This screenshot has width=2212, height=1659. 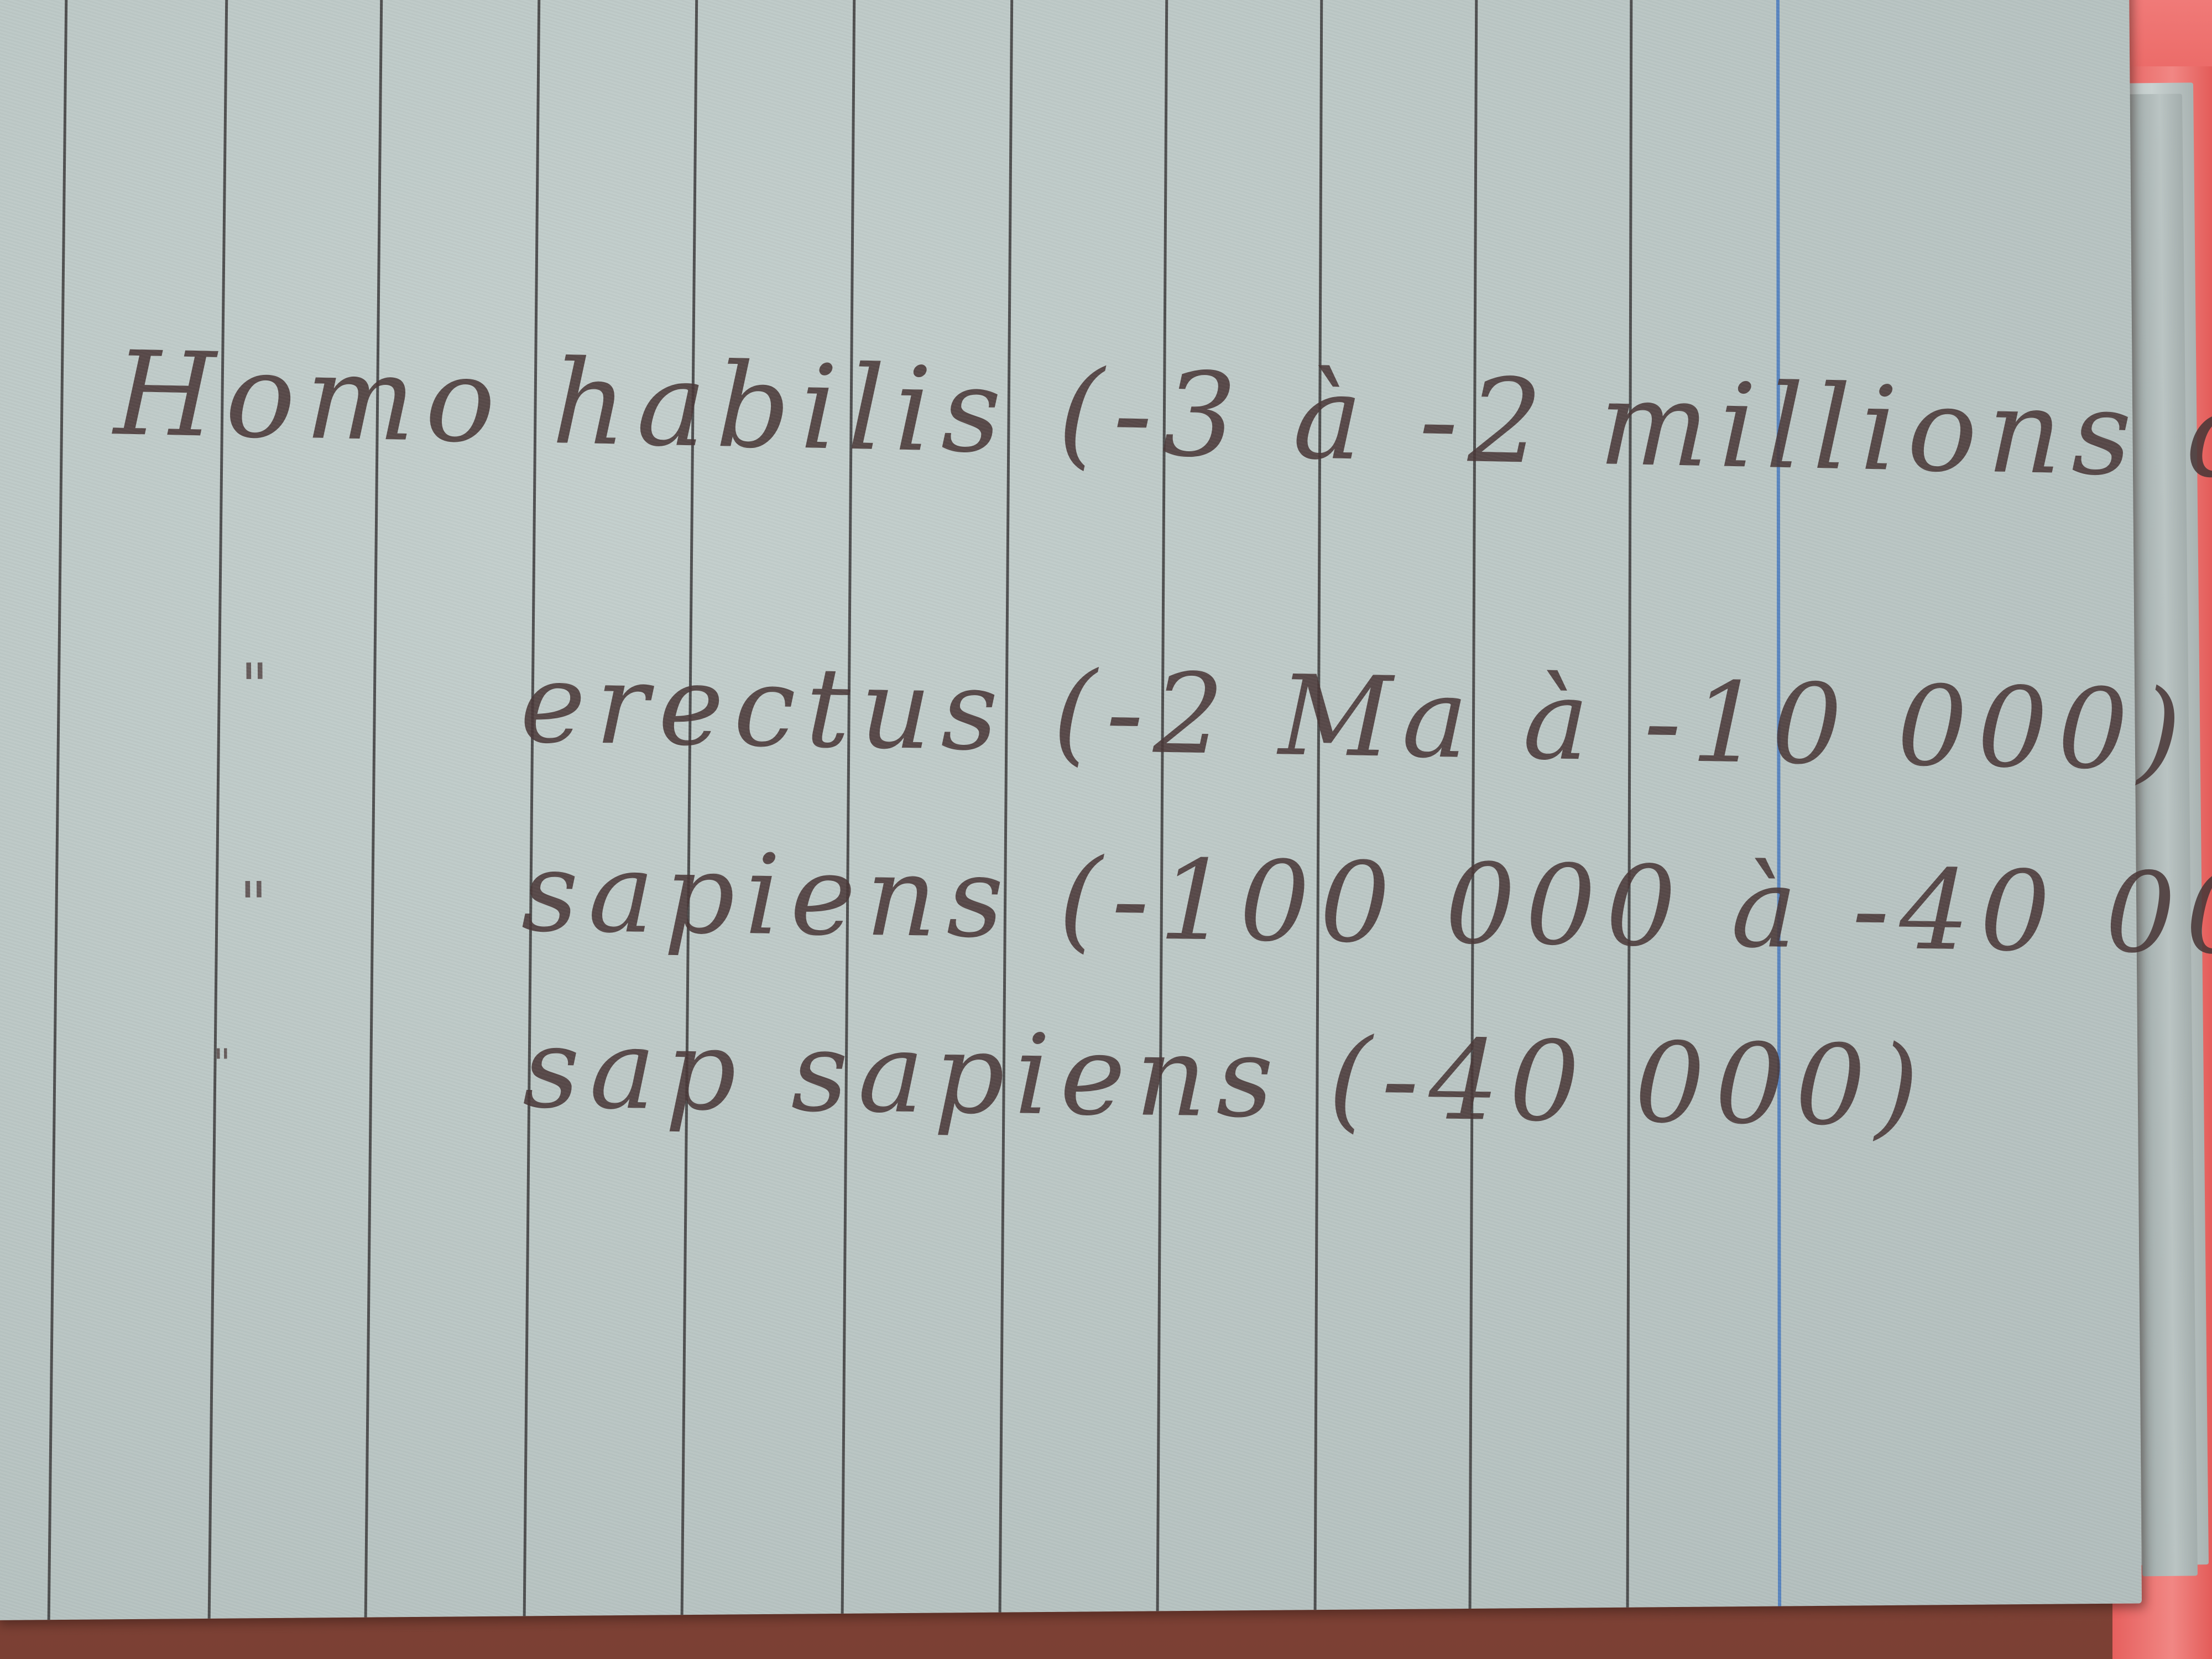 I want to click on note-line-sapiens: sapiens (-100 000 à -40 000), so click(x=1366, y=905).